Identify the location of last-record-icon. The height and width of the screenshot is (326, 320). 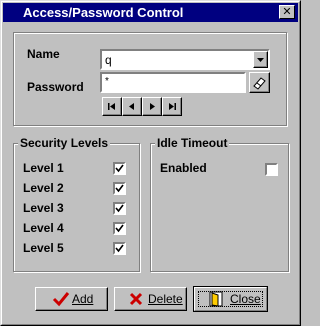
(172, 106).